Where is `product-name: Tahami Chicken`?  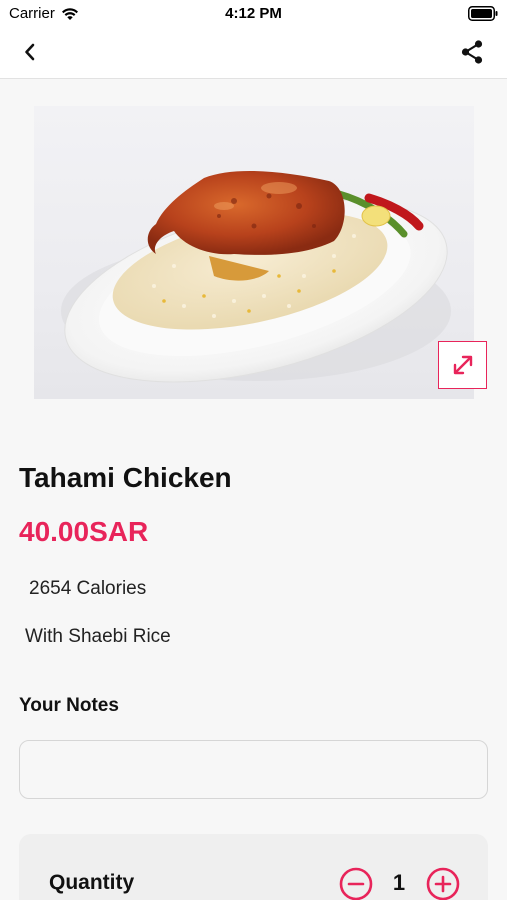
product-name: Tahami Chicken is located at coordinates (125, 477).